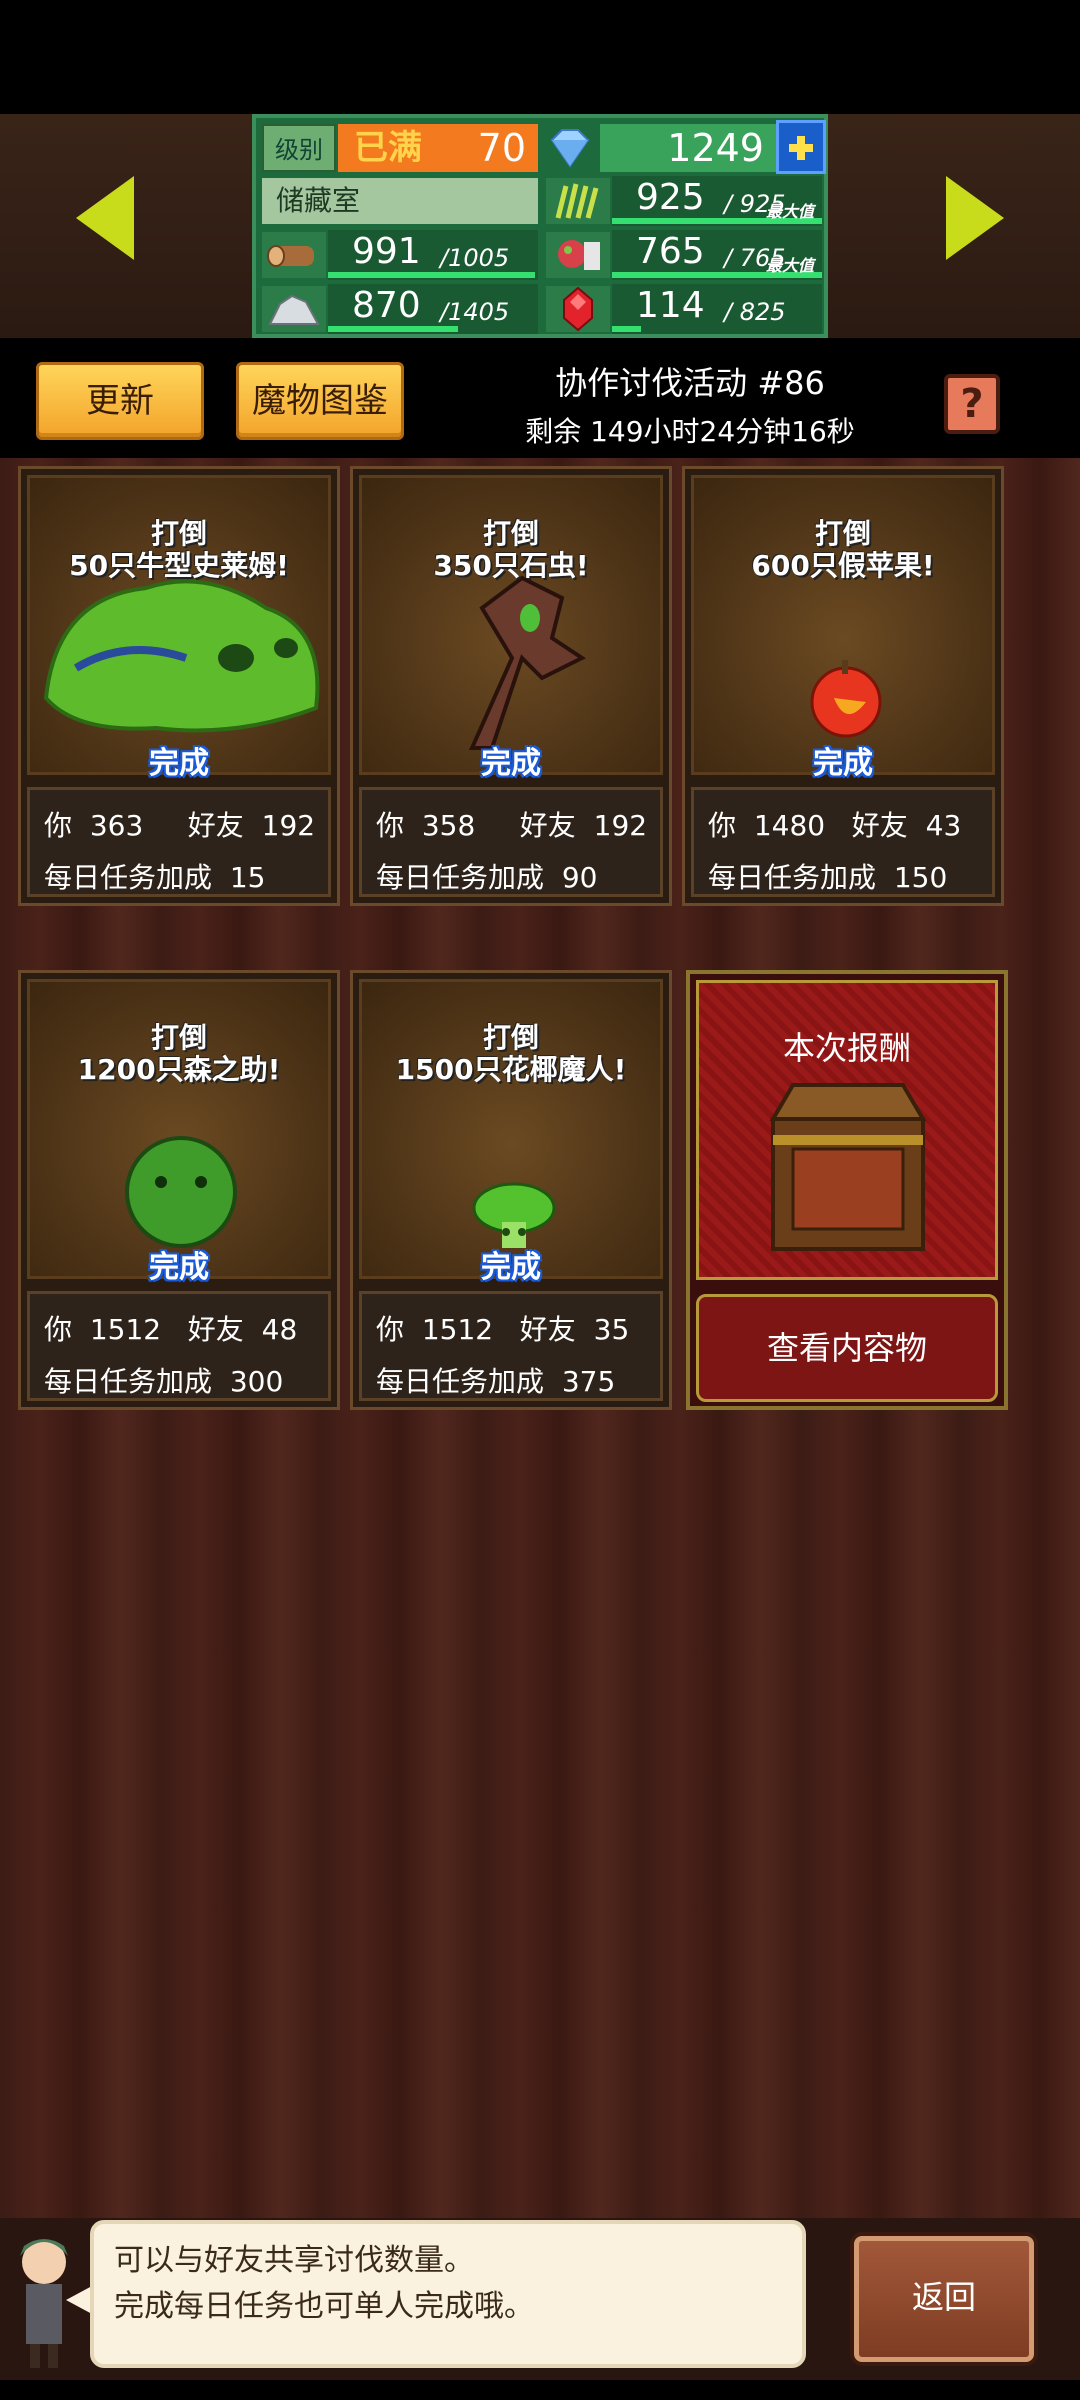 The width and height of the screenshot is (1080, 2400). I want to click on bonus-value: 150, so click(920, 877).